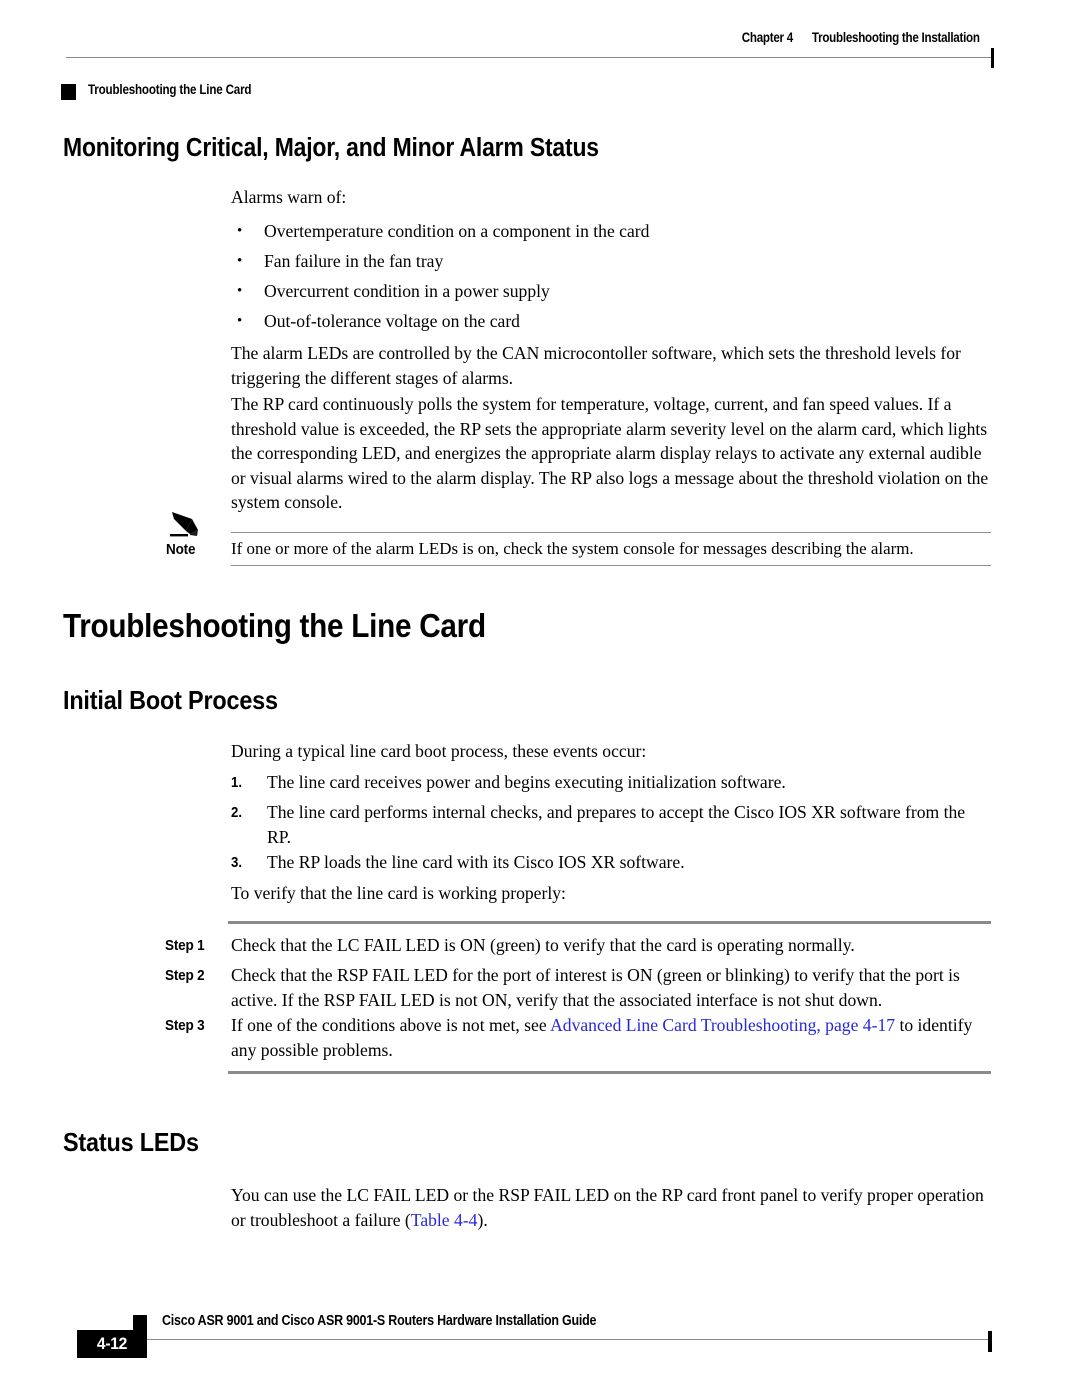  Describe the element at coordinates (990, 1341) in the screenshot. I see `footer-edge-tick` at that location.